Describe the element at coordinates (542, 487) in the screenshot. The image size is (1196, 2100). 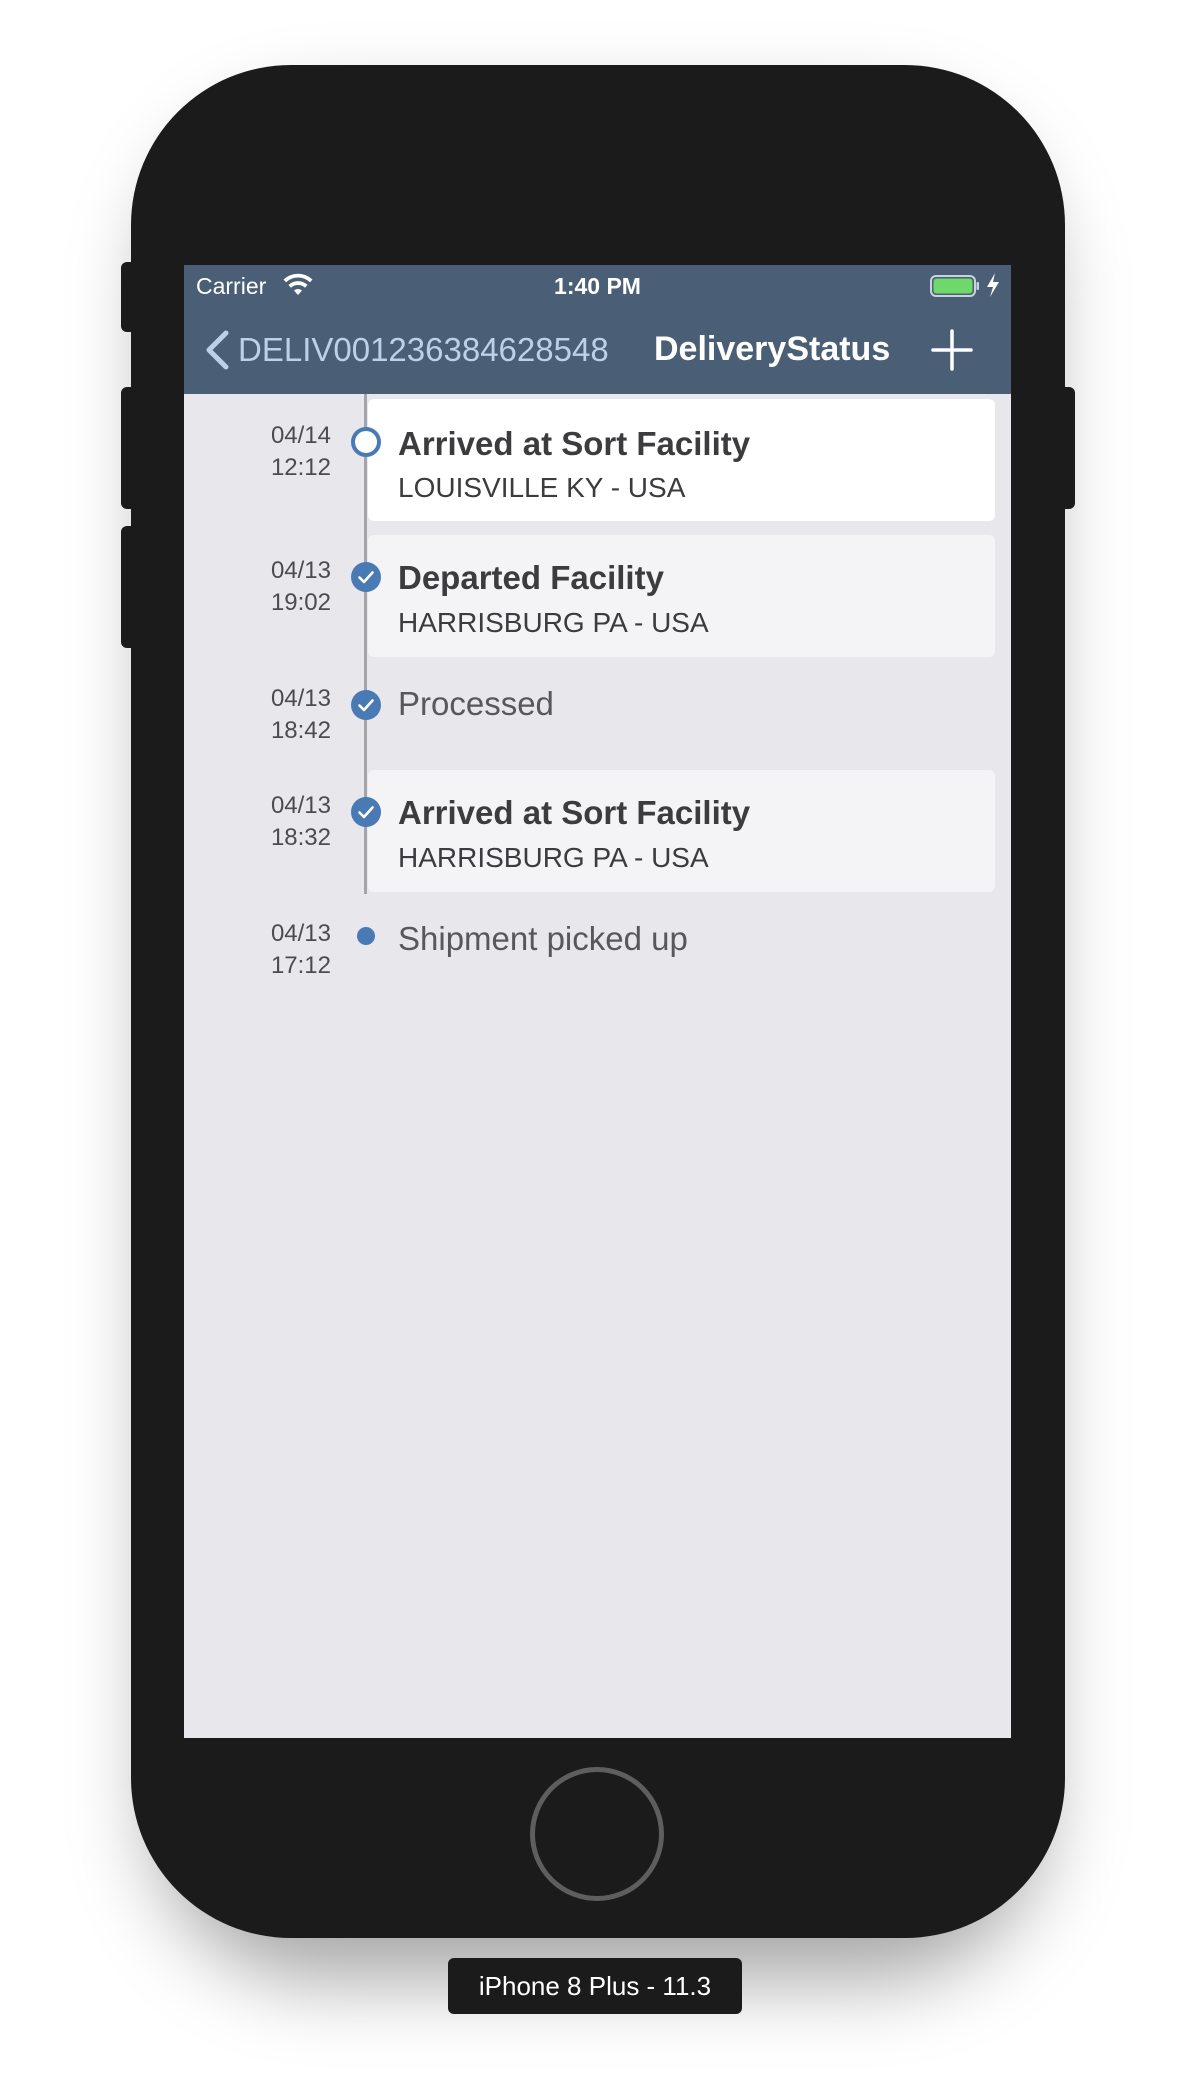
I see `event-location: LOUISVILLE KY - USA` at that location.